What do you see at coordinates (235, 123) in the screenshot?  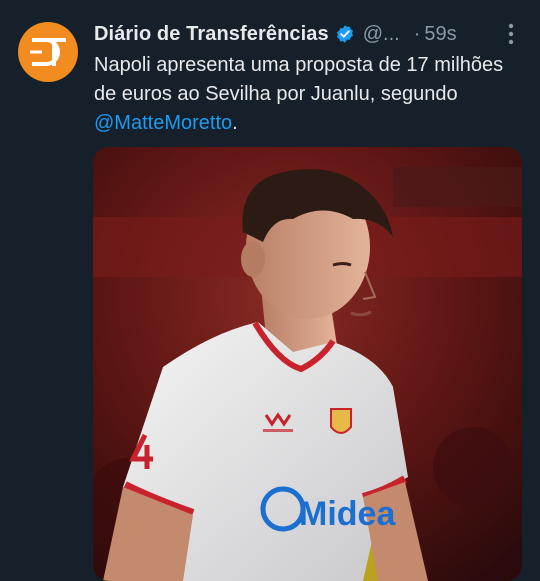 I see `tweet-text-end: .` at bounding box center [235, 123].